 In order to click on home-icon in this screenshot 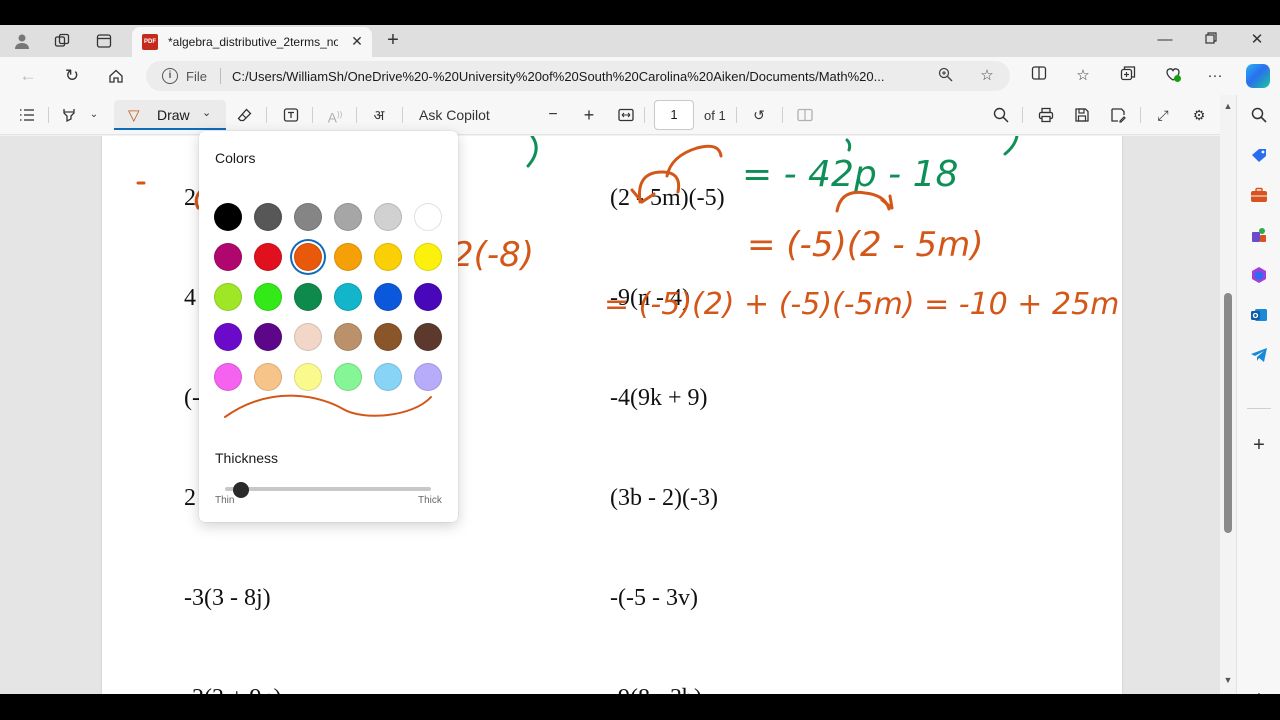, I will do `click(116, 76)`.